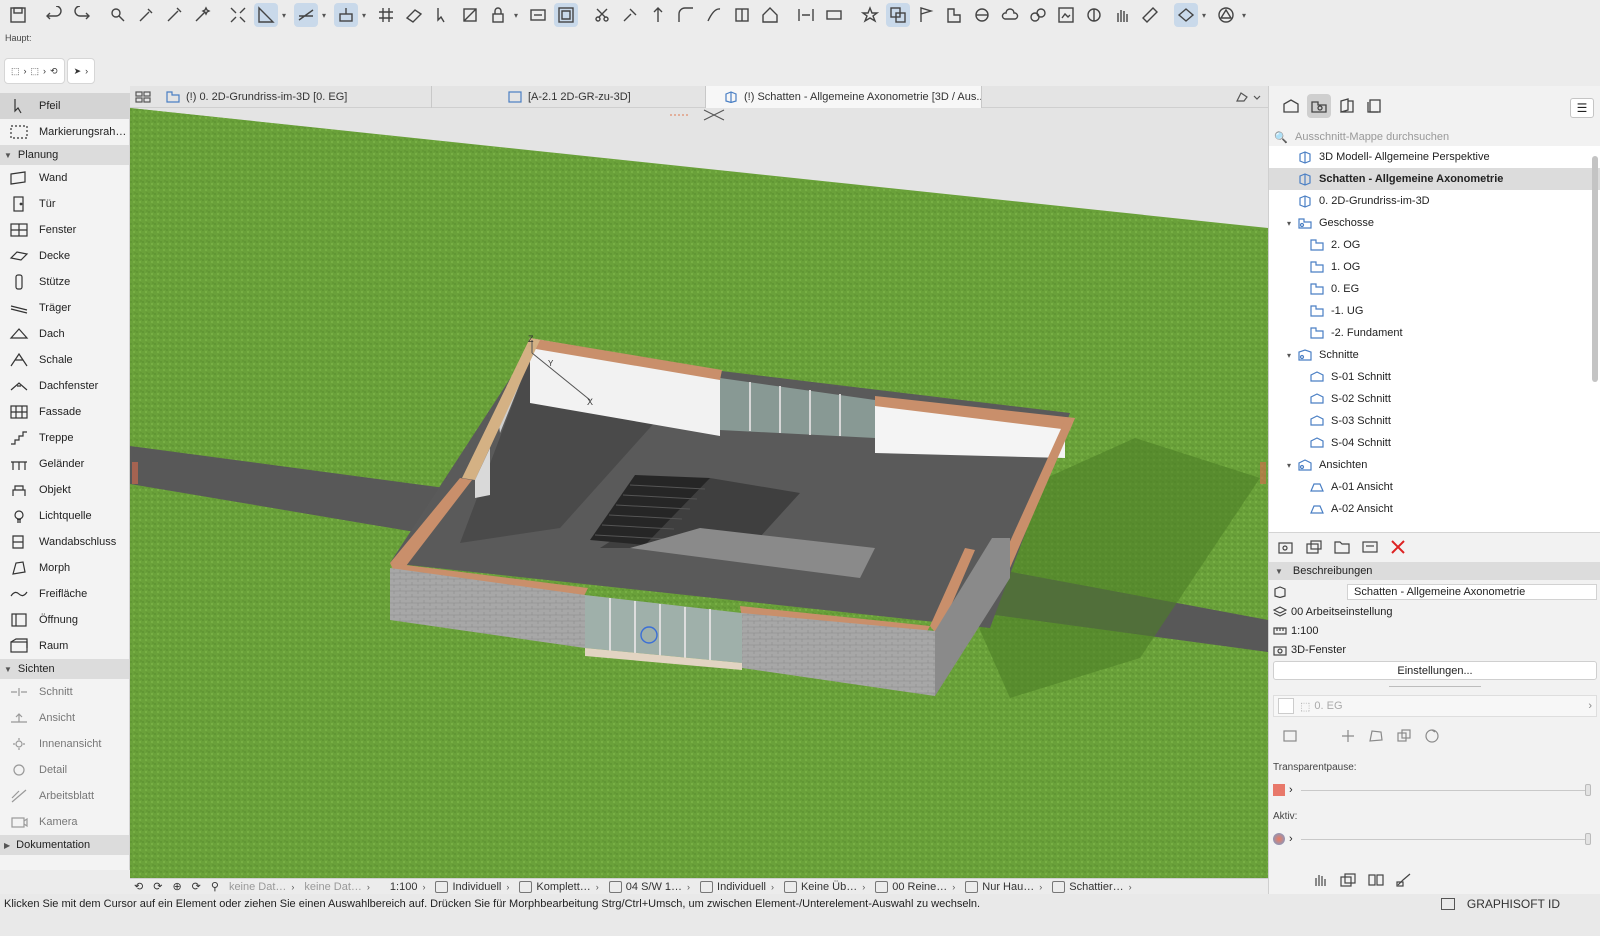 The image size is (1600, 936). I want to click on explode-icon, so click(742, 15).